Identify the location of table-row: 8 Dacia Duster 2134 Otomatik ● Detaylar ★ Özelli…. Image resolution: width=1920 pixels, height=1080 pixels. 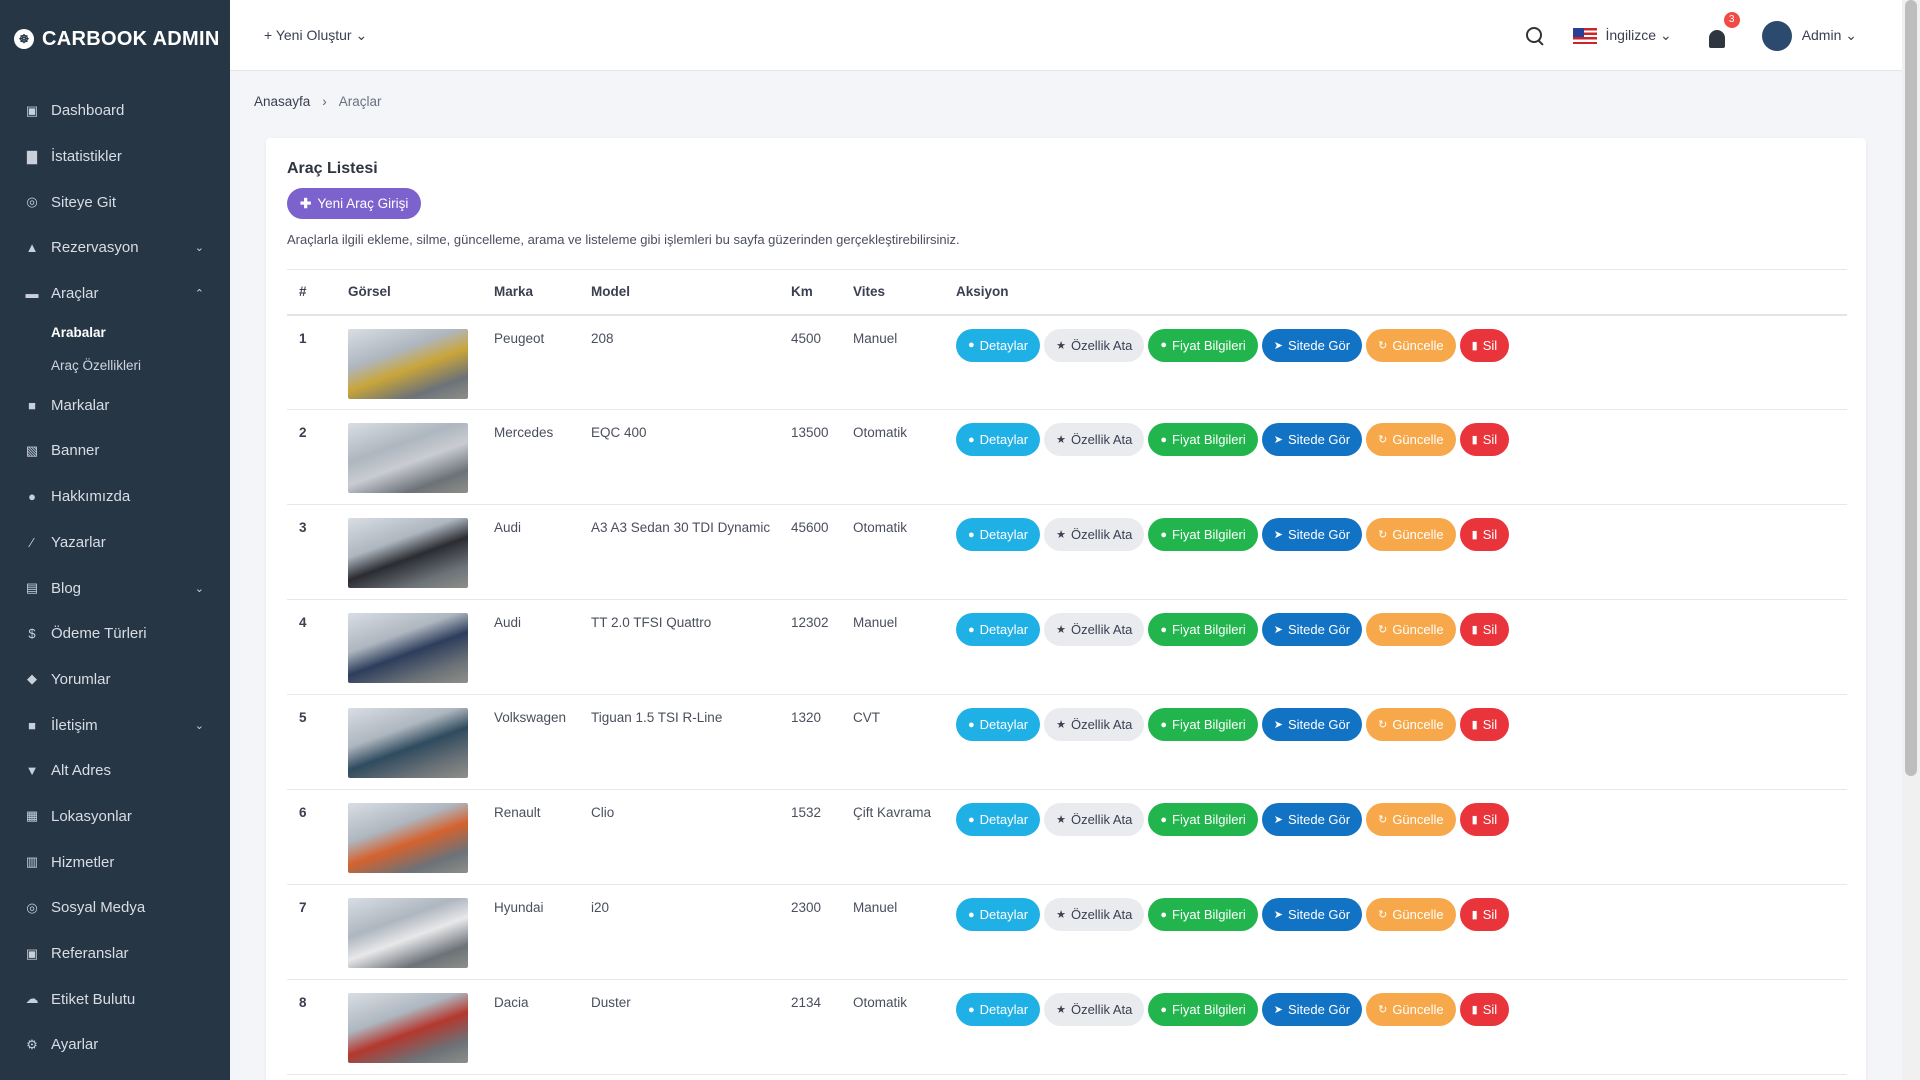
(1067, 1027).